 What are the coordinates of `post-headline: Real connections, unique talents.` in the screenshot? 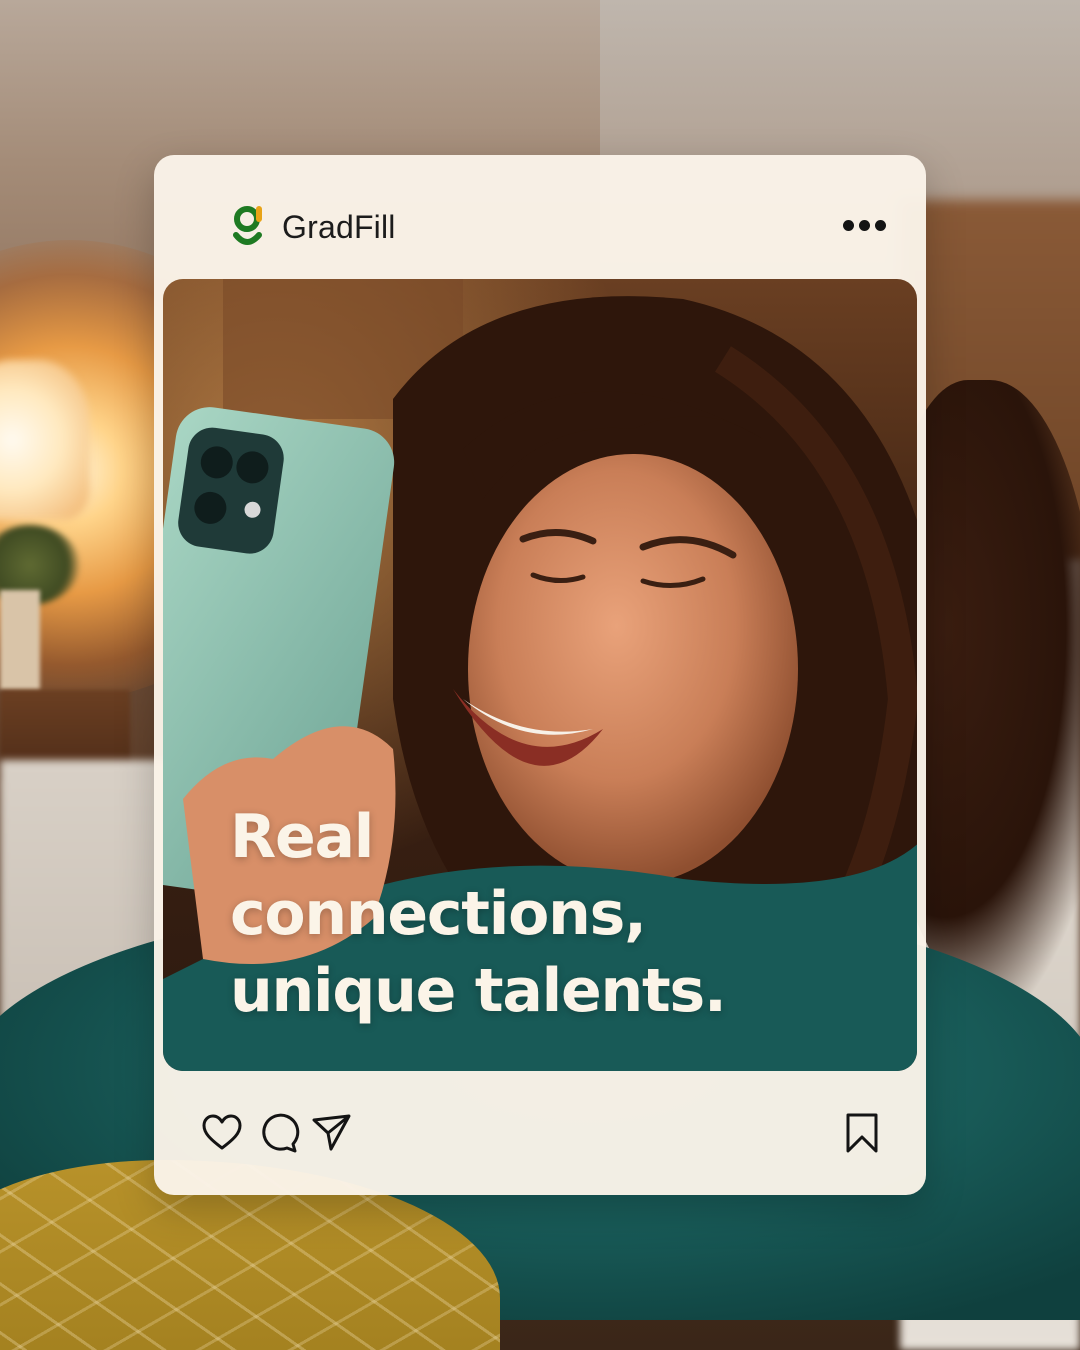 It's located at (550, 914).